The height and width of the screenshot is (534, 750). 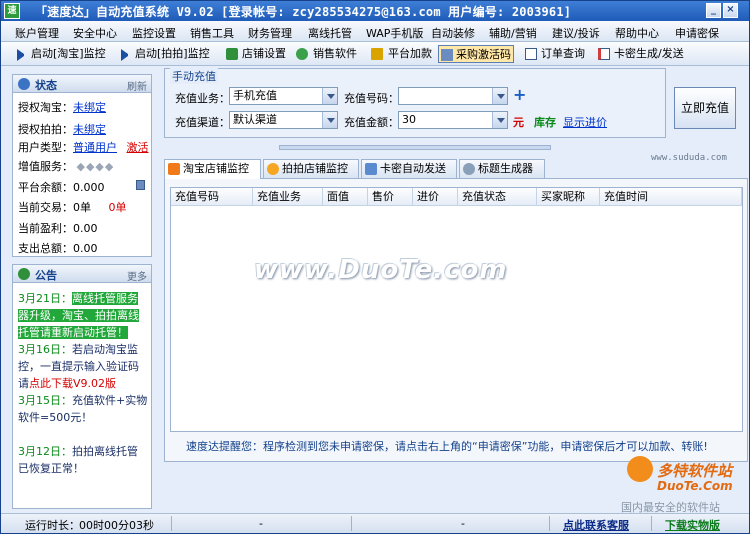 I want to click on download-physical-link: 下载实物版, so click(x=692, y=525).